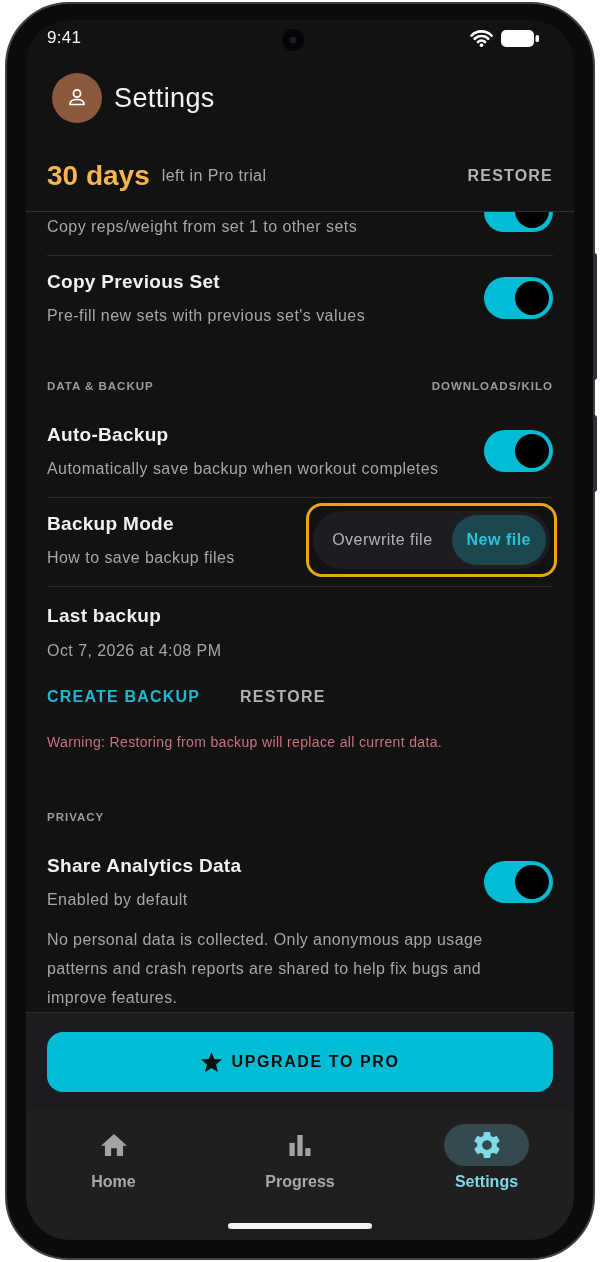  I want to click on backup-folder-path: DOWNLOADS/KILO, so click(492, 386).